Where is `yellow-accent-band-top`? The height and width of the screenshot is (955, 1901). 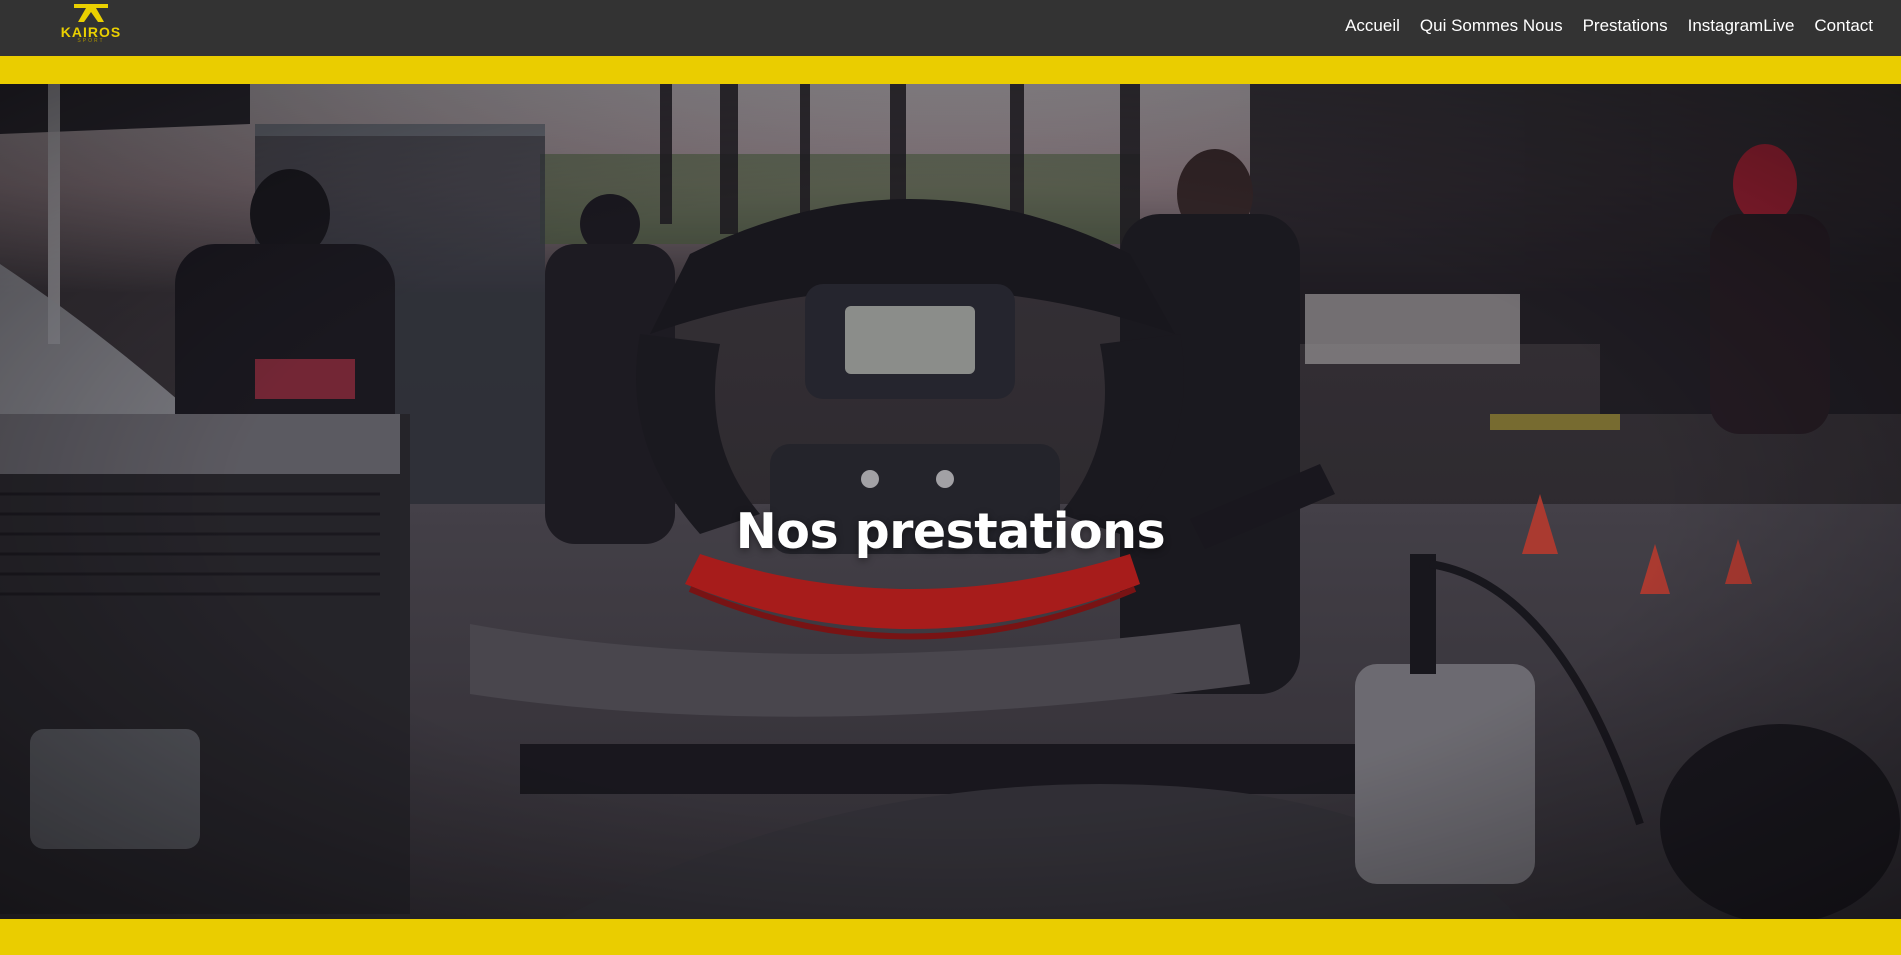 yellow-accent-band-top is located at coordinates (950, 70).